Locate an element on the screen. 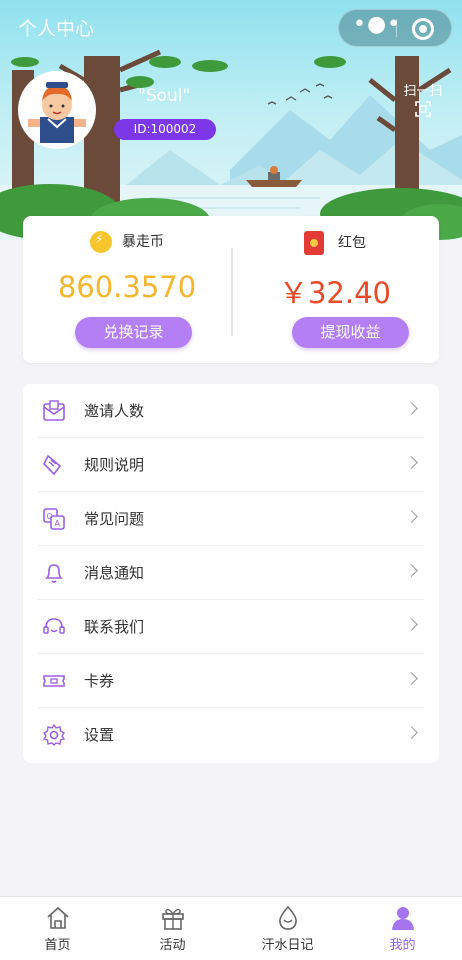 Image resolution: width=462 pixels, height=960 pixels. cartoon-avatar-icon is located at coordinates (57, 112).